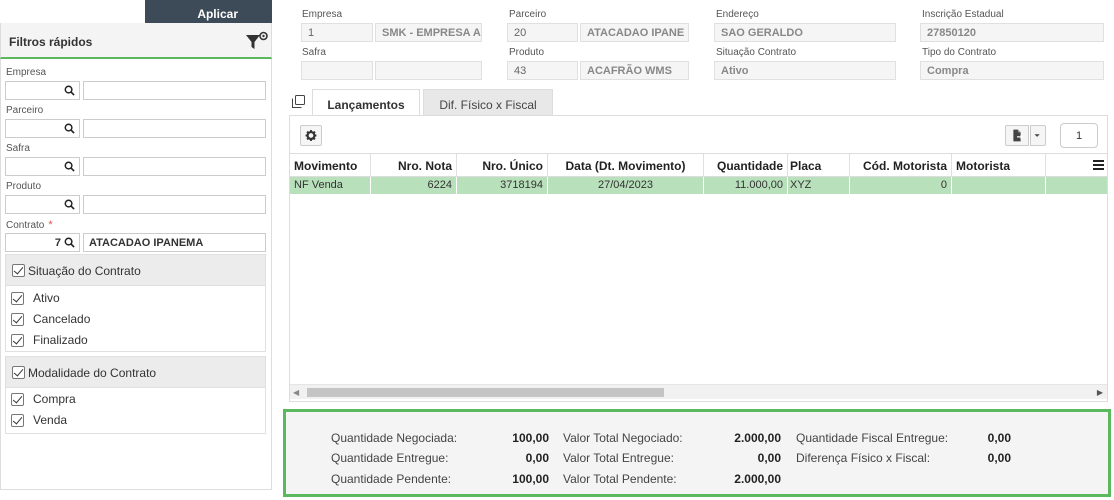 The image size is (1114, 500). Describe the element at coordinates (530, 479) in the screenshot. I see `qtd-pendente-value: 100,00` at that location.